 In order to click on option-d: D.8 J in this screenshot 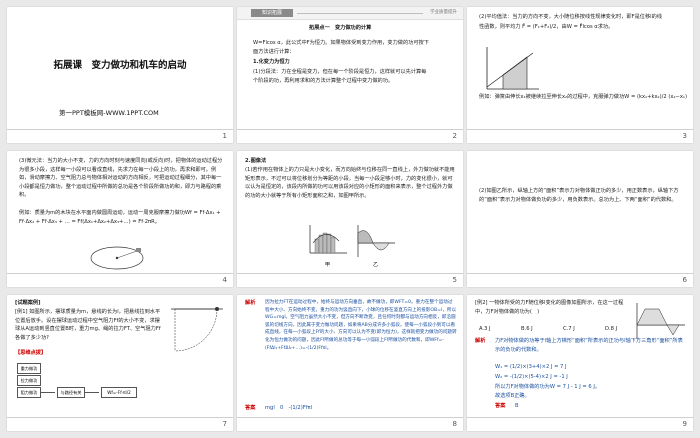, I will do `click(611, 329)`.